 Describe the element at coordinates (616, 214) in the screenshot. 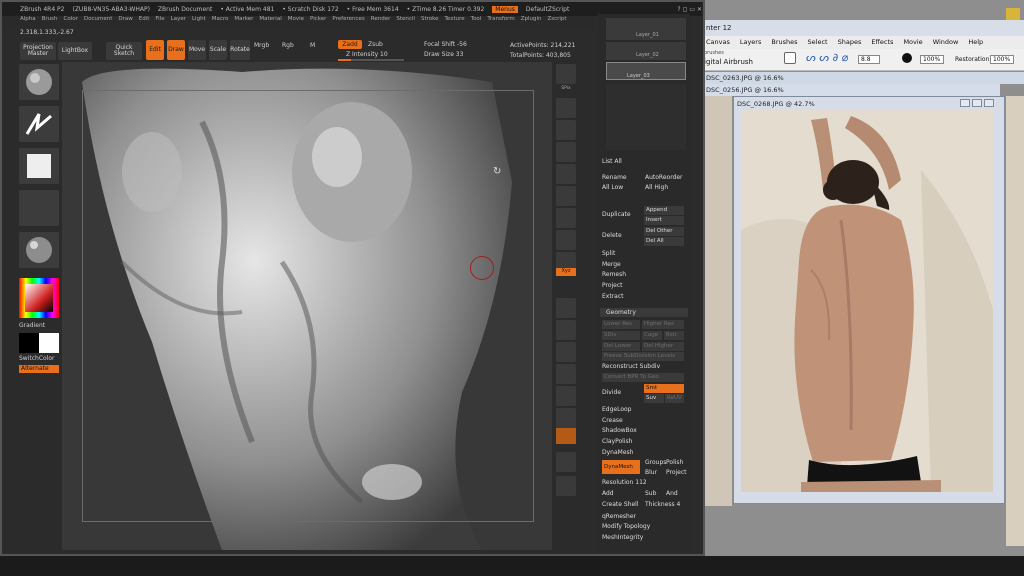

I see `duplicate-button: Duplicate` at that location.